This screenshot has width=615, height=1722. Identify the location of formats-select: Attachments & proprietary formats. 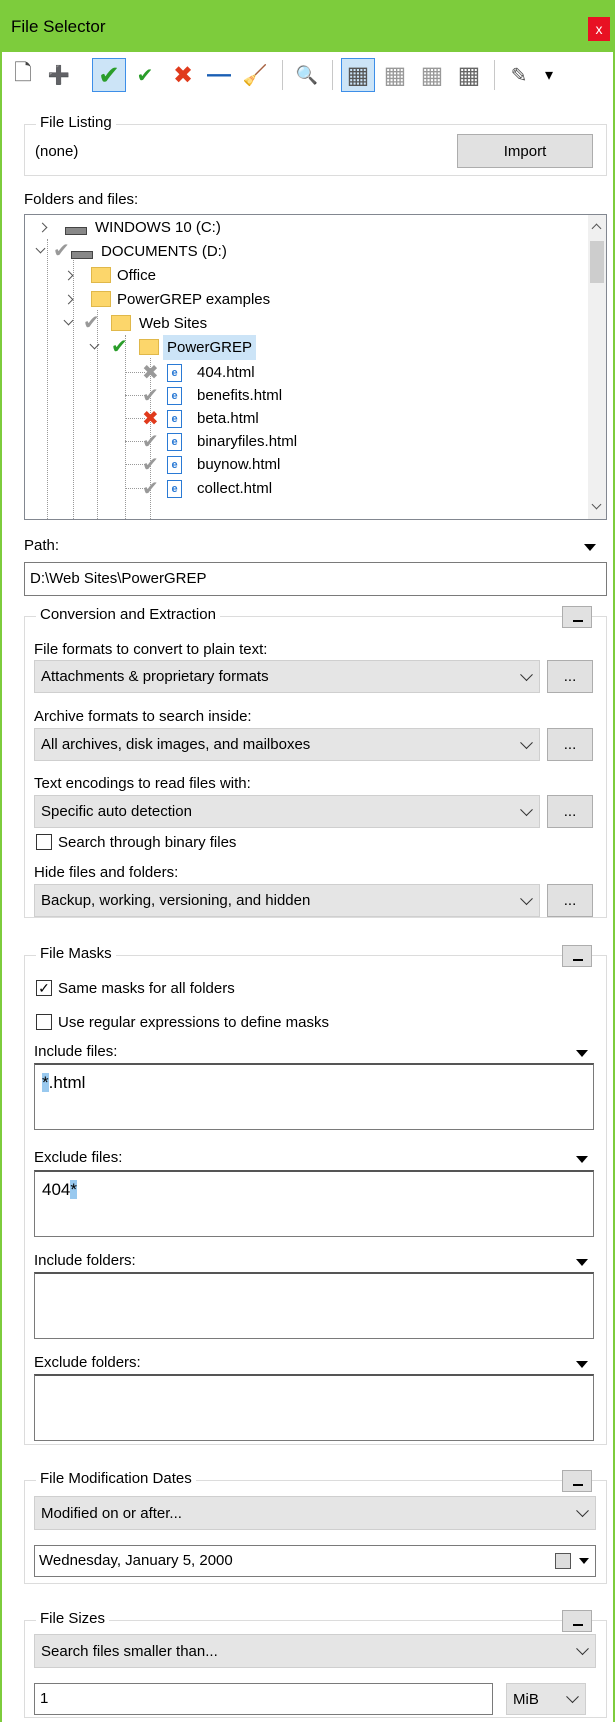
(287, 676).